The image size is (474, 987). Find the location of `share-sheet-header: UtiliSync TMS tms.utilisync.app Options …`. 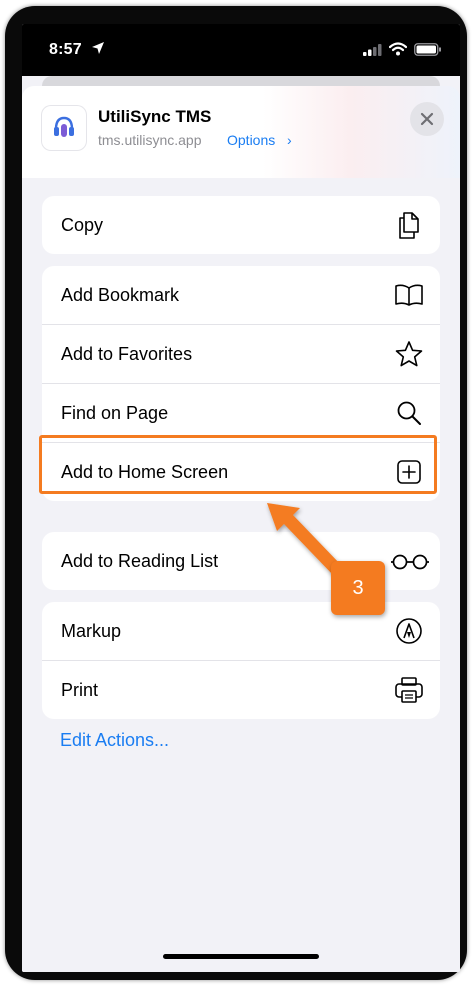

share-sheet-header: UtiliSync TMS tms.utilisync.app Options … is located at coordinates (241, 132).